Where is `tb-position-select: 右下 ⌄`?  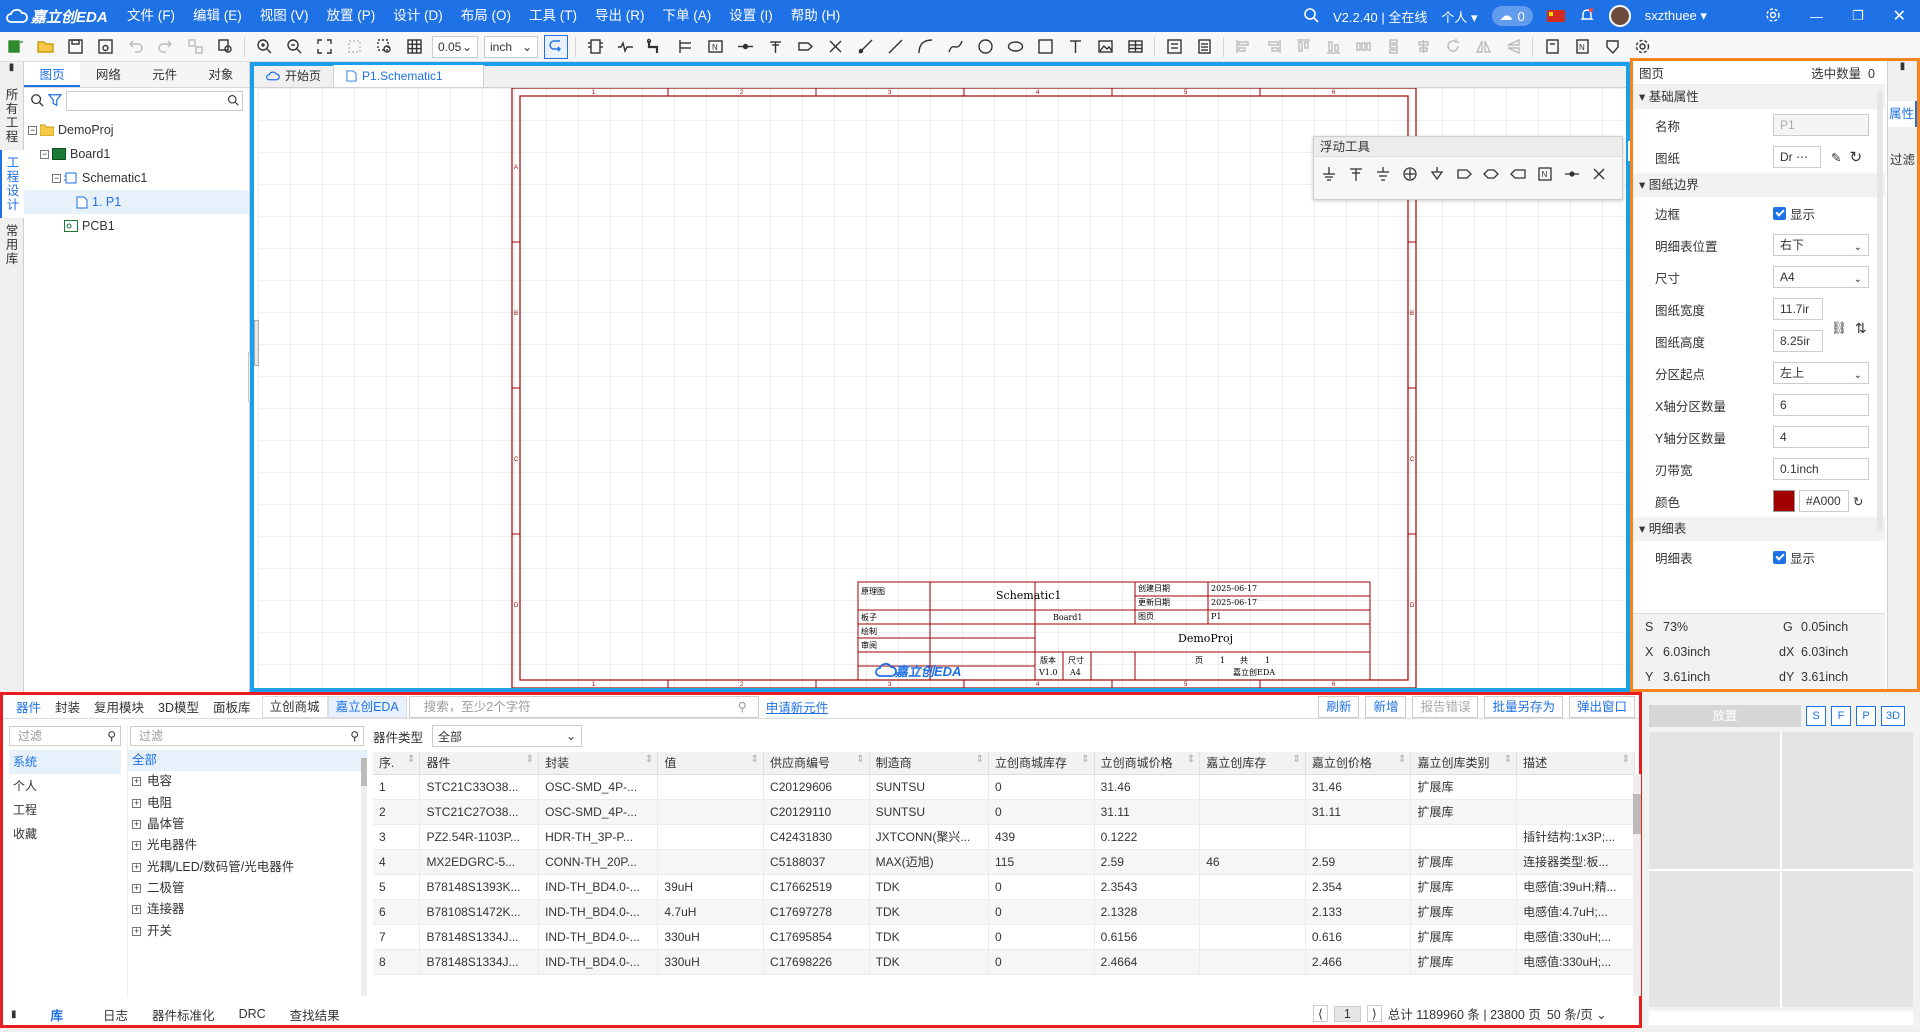 tb-position-select: 右下 ⌄ is located at coordinates (1821, 245).